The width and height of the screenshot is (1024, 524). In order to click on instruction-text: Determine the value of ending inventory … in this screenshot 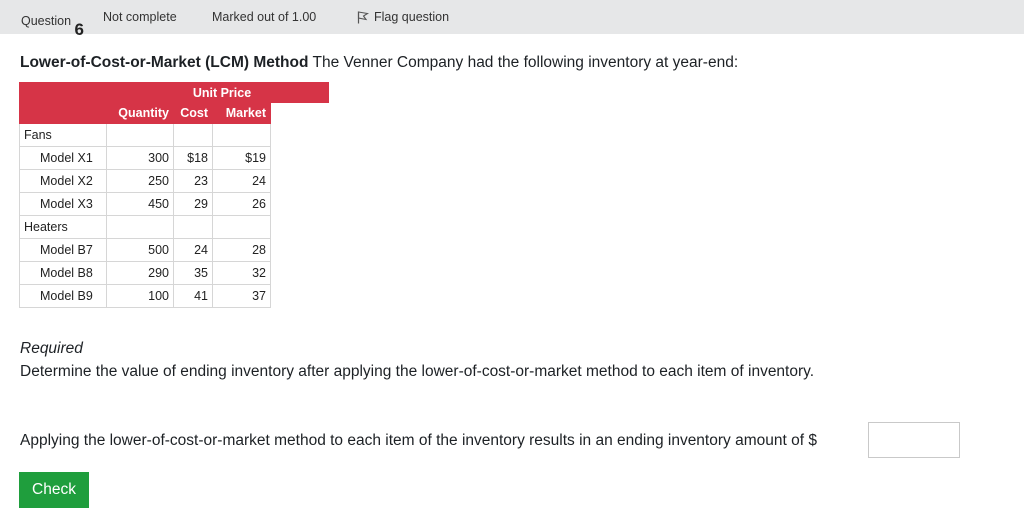, I will do `click(417, 371)`.